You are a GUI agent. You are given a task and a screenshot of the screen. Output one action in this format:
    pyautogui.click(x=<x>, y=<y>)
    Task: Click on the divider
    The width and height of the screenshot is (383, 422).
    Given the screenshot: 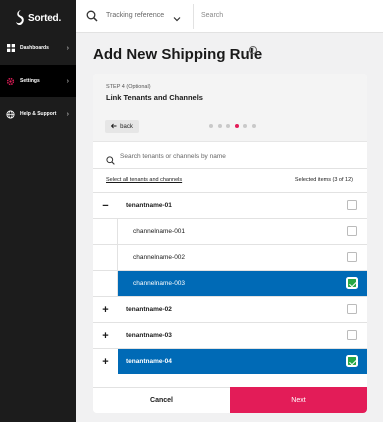 What is the action you would take?
    pyautogui.click(x=193, y=16)
    